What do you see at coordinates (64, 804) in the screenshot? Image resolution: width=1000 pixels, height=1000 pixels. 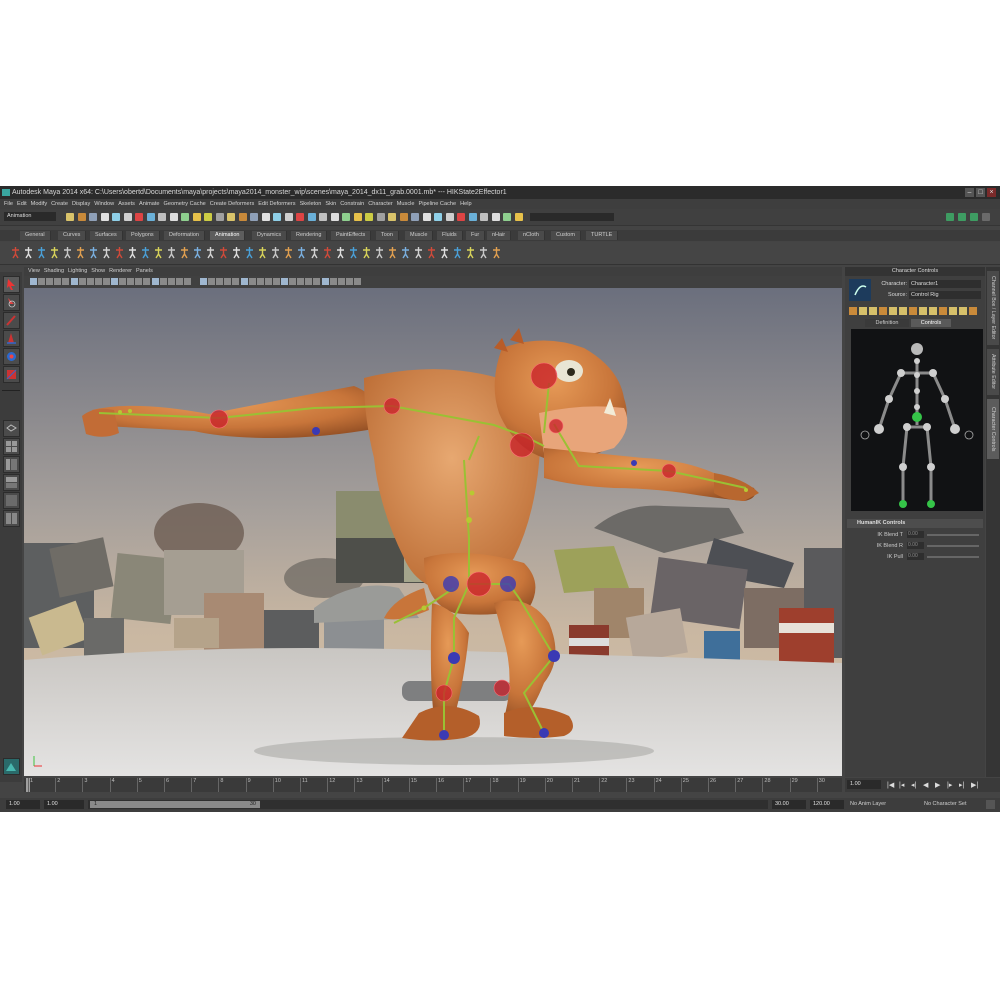 I see `playback-start-field: 1.00` at bounding box center [64, 804].